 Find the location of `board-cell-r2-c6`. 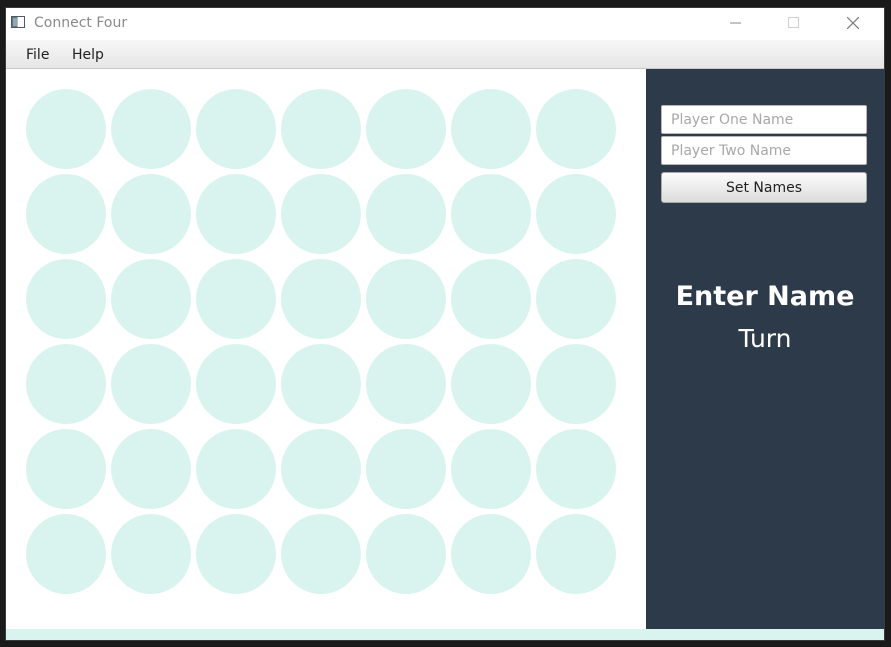

board-cell-r2-c6 is located at coordinates (491, 214).